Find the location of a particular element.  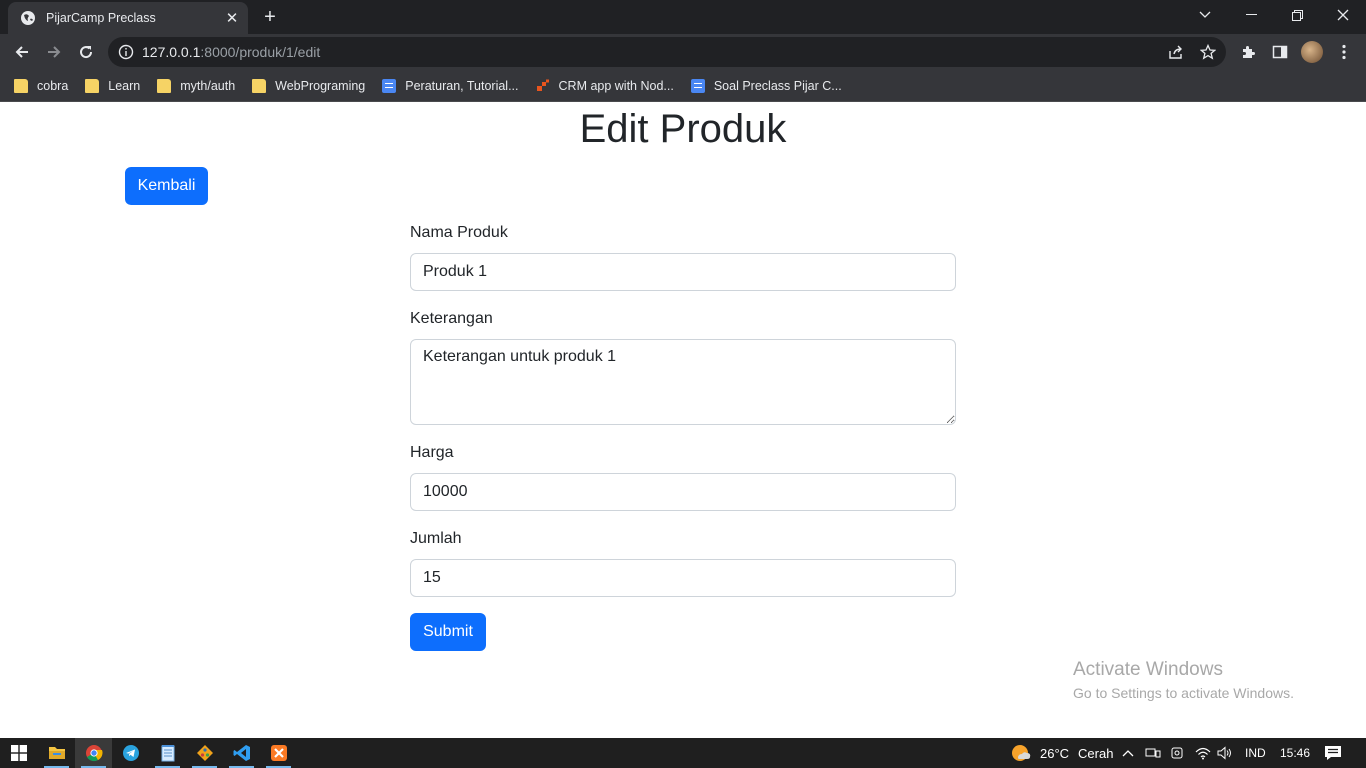

globe-icon is located at coordinates (28, 18).